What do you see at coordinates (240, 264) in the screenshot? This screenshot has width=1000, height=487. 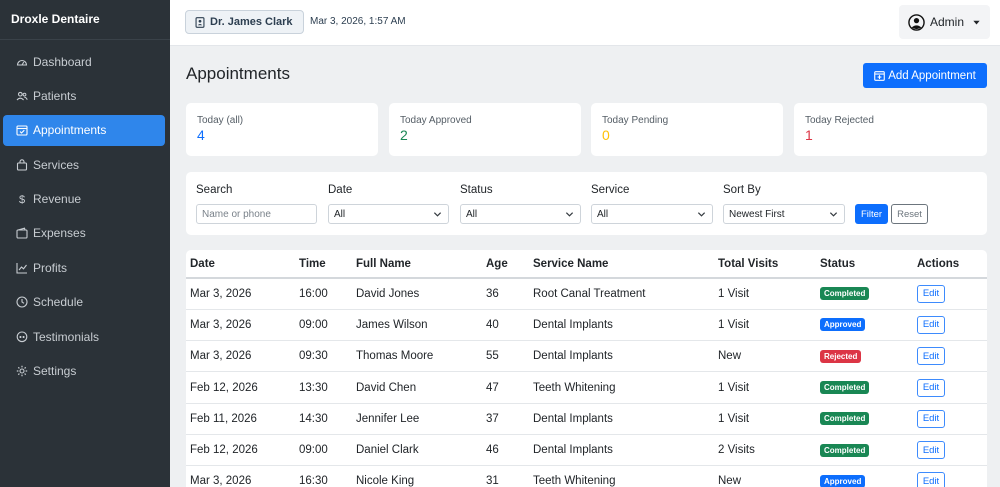 I see `column-header-date: Date` at bounding box center [240, 264].